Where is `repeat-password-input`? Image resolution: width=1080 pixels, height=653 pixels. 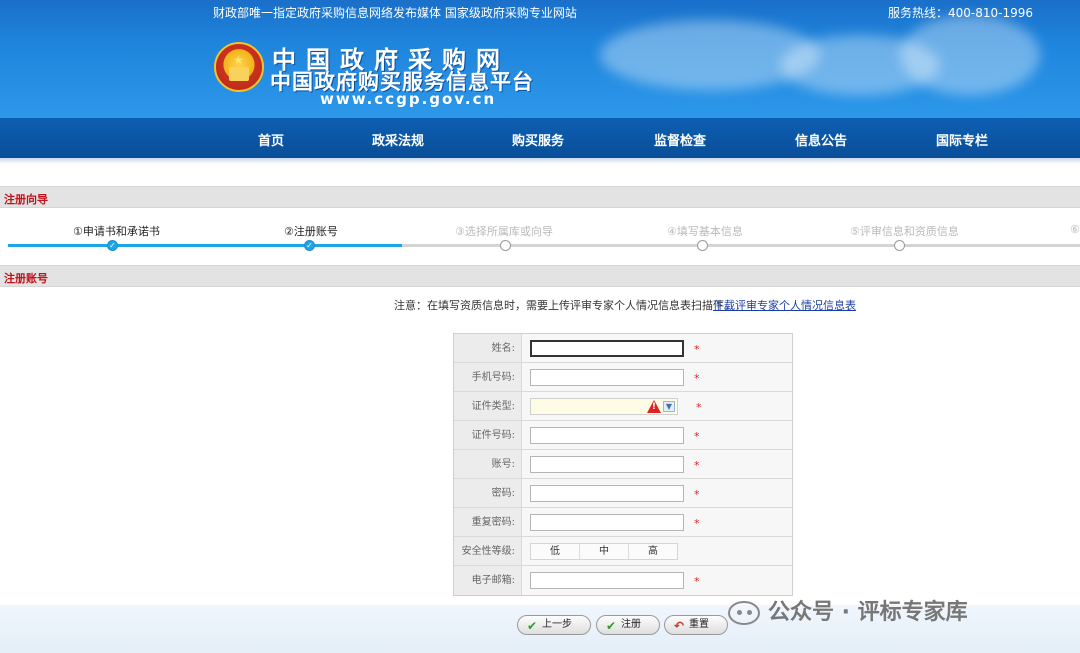 repeat-password-input is located at coordinates (607, 522).